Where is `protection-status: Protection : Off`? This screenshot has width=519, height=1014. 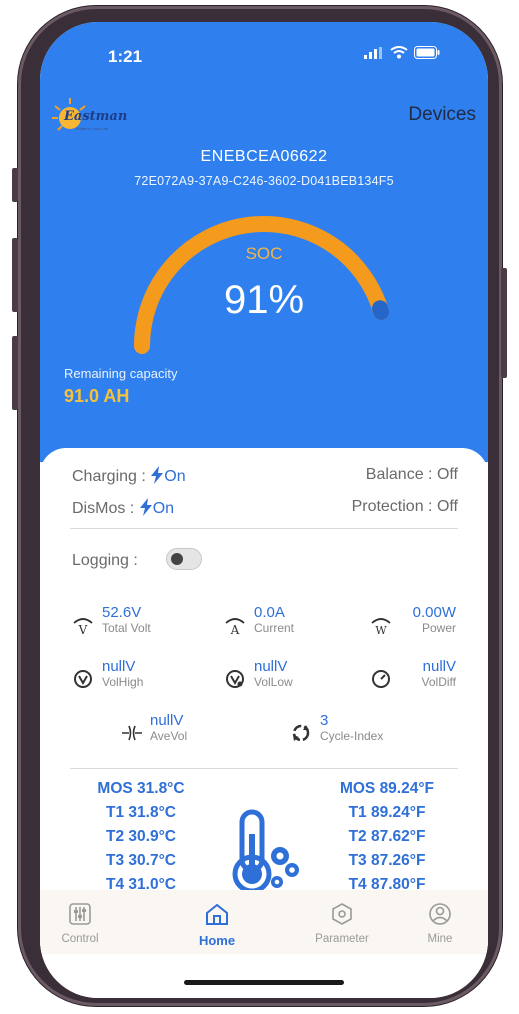
protection-status: Protection : Off is located at coordinates (405, 507).